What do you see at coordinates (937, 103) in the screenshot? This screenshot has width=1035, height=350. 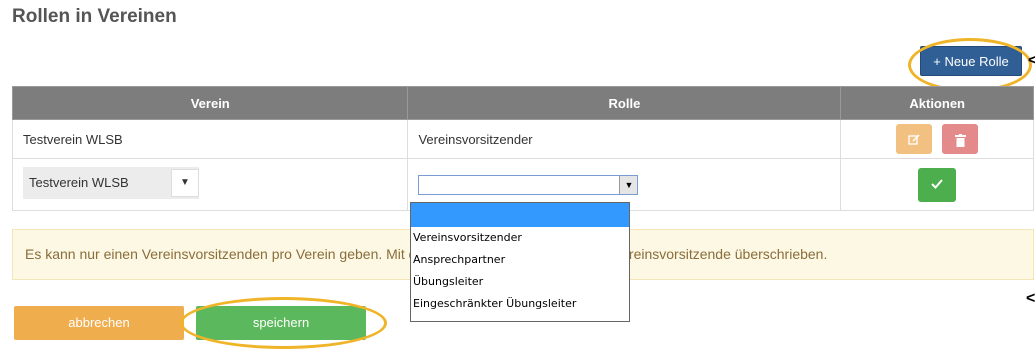 I see `column-header-aktionen: Aktionen` at bounding box center [937, 103].